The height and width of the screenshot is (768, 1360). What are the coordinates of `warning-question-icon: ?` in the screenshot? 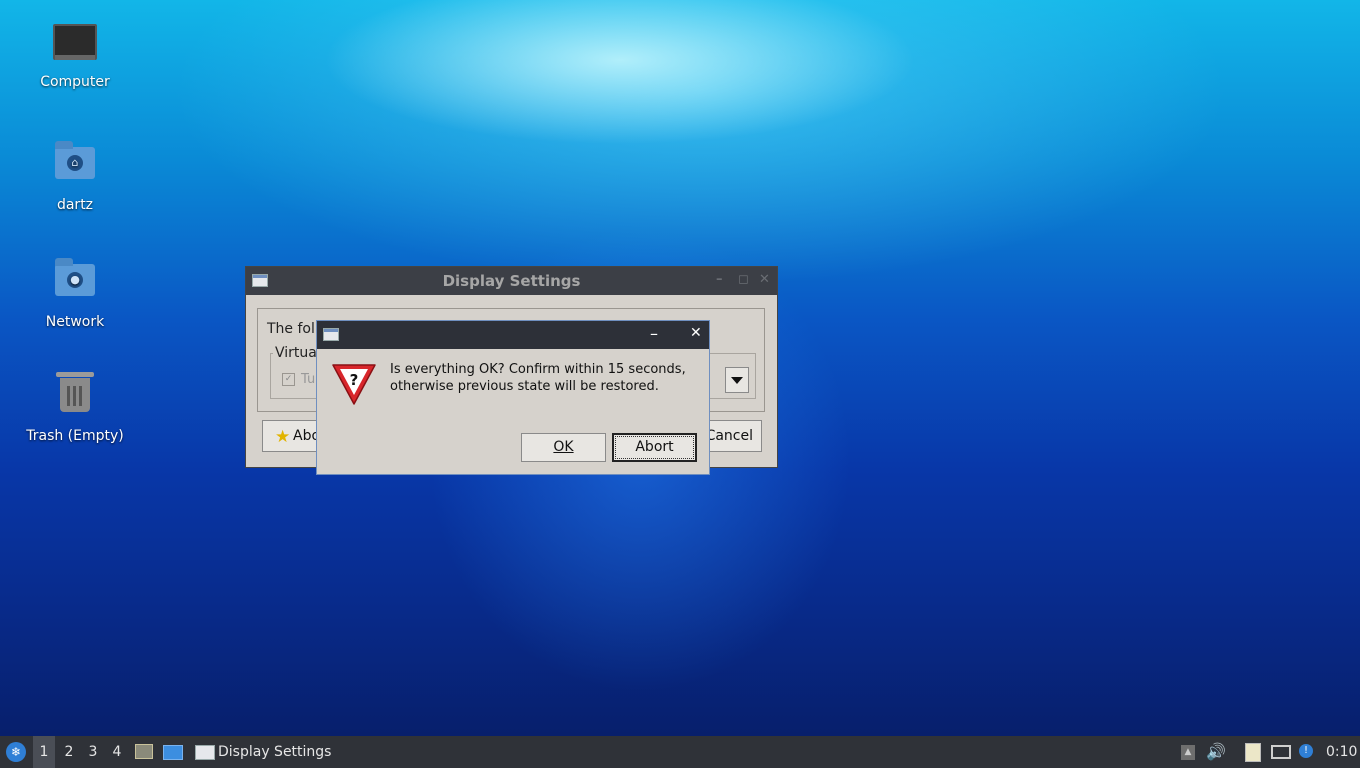 It's located at (354, 384).